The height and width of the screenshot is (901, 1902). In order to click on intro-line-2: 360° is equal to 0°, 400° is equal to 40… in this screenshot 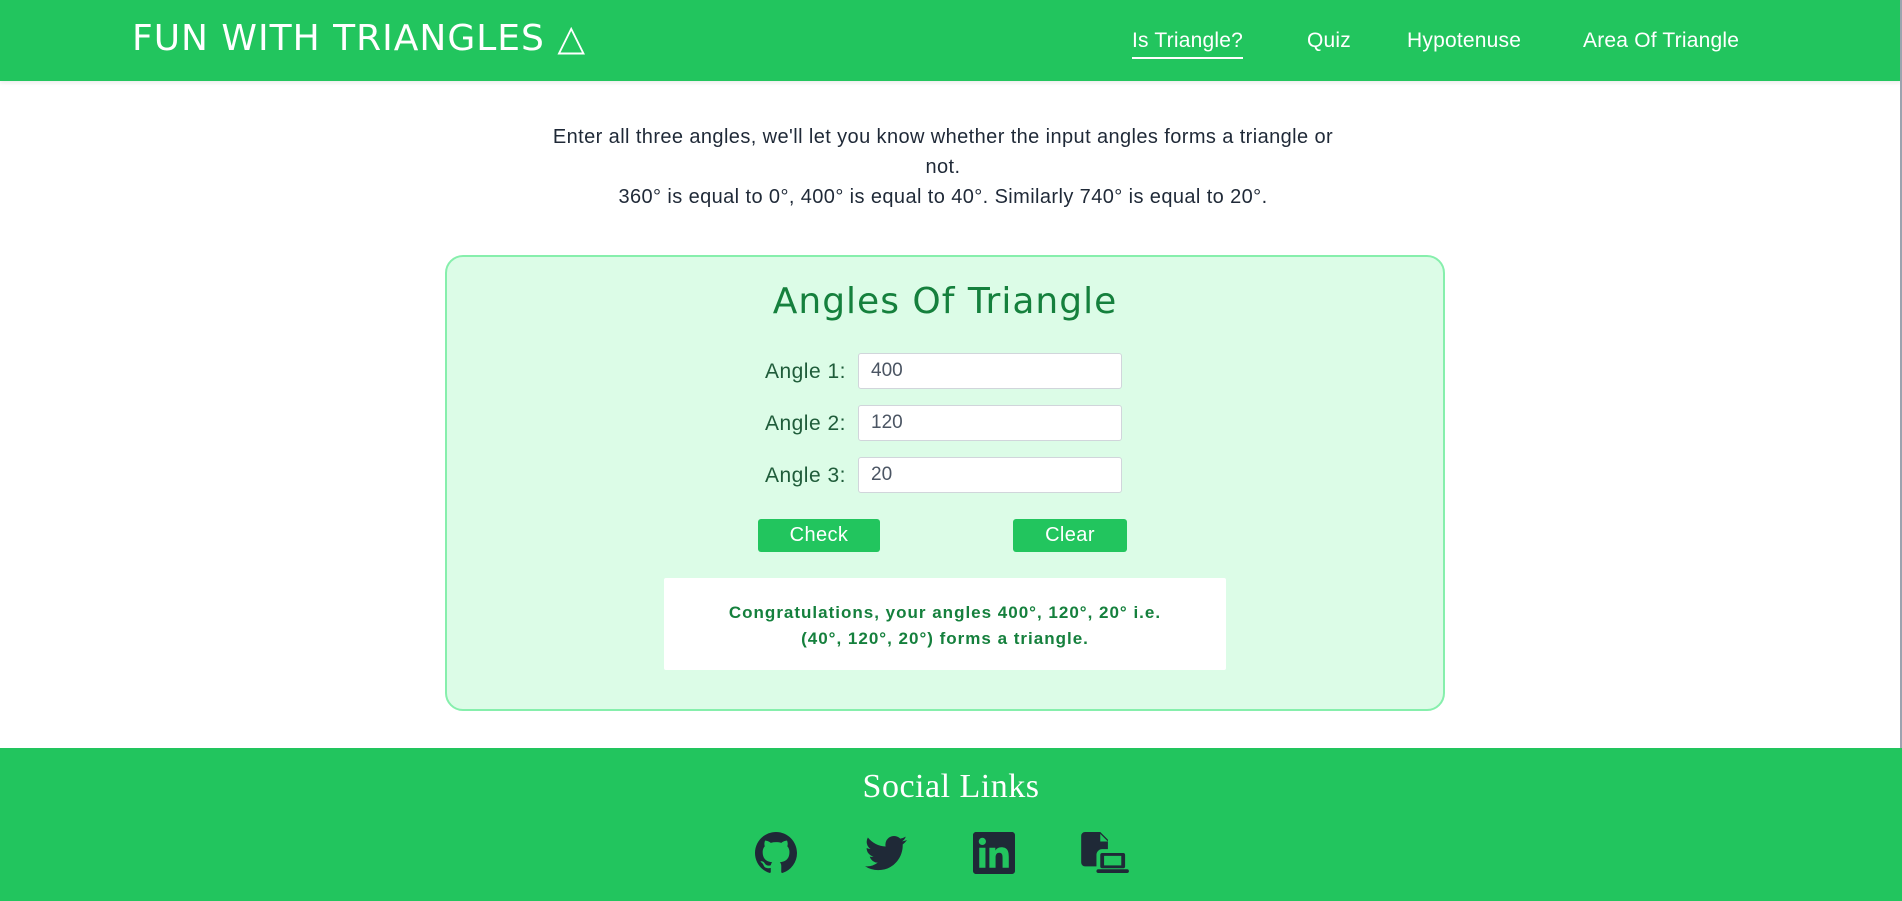, I will do `click(943, 197)`.